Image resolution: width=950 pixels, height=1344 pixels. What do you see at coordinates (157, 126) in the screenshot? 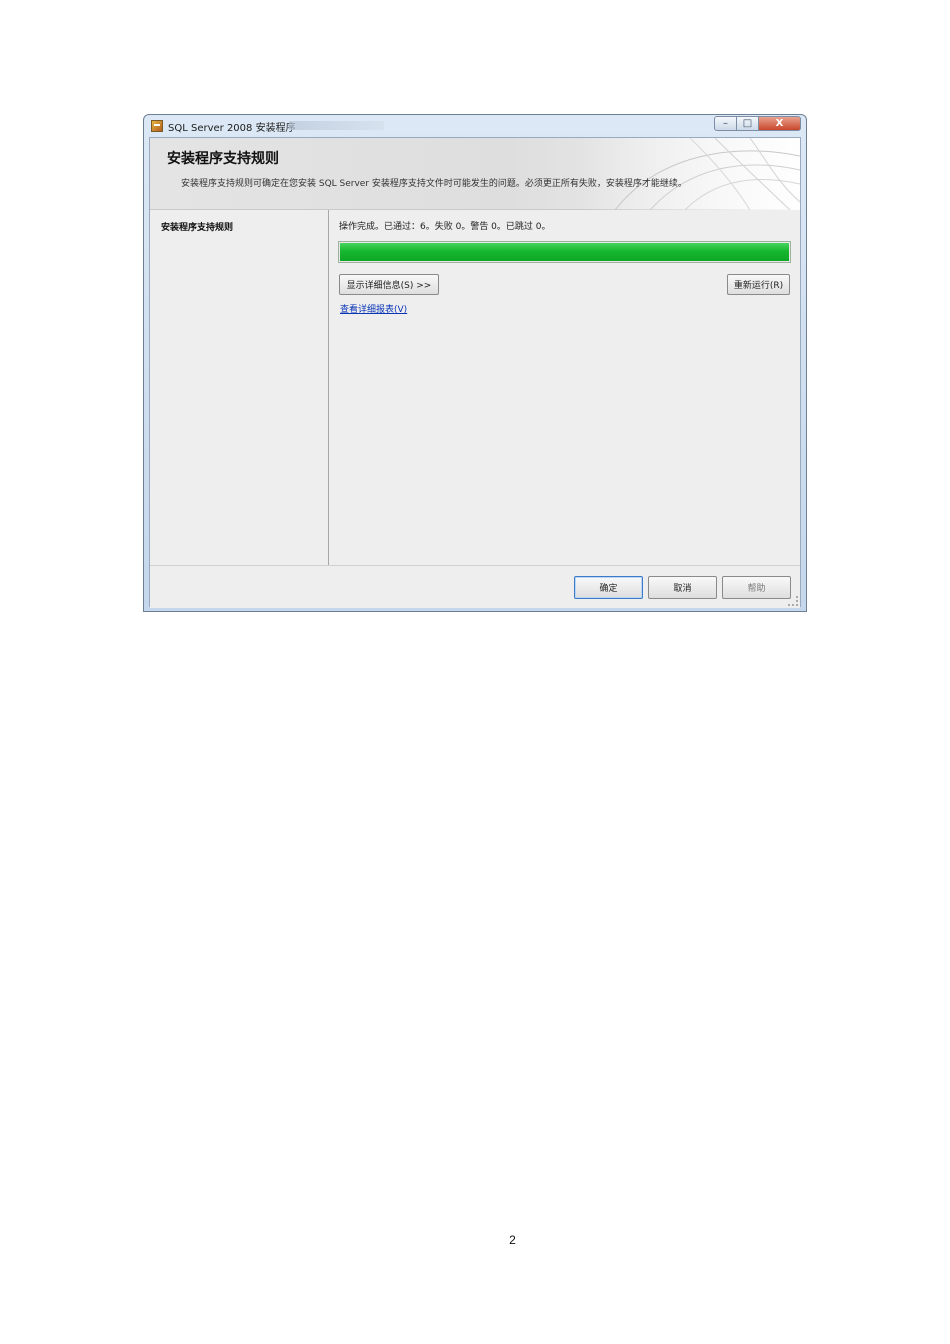
I see `sql-server-setup-icon` at bounding box center [157, 126].